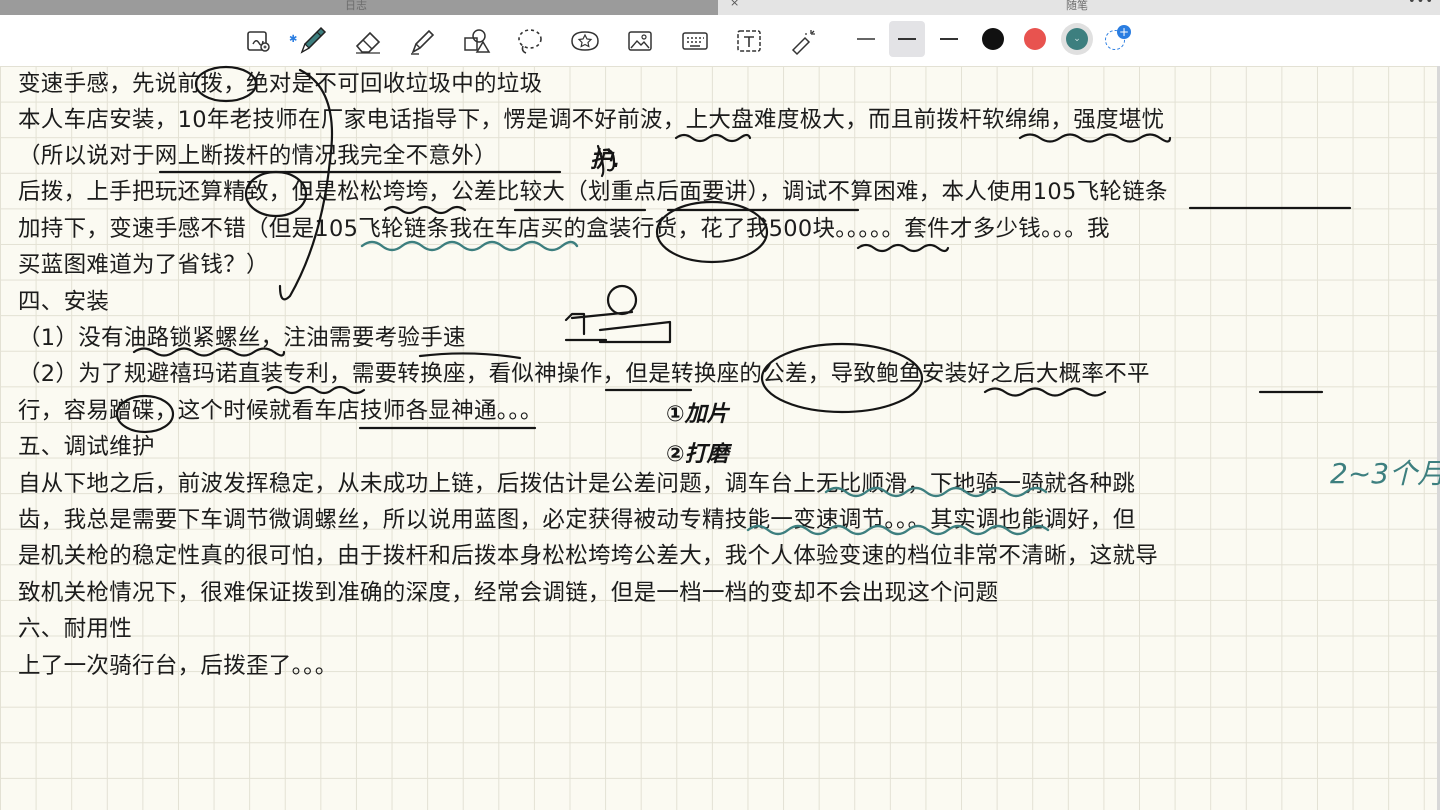  I want to click on close-icon: ×, so click(734, 4).